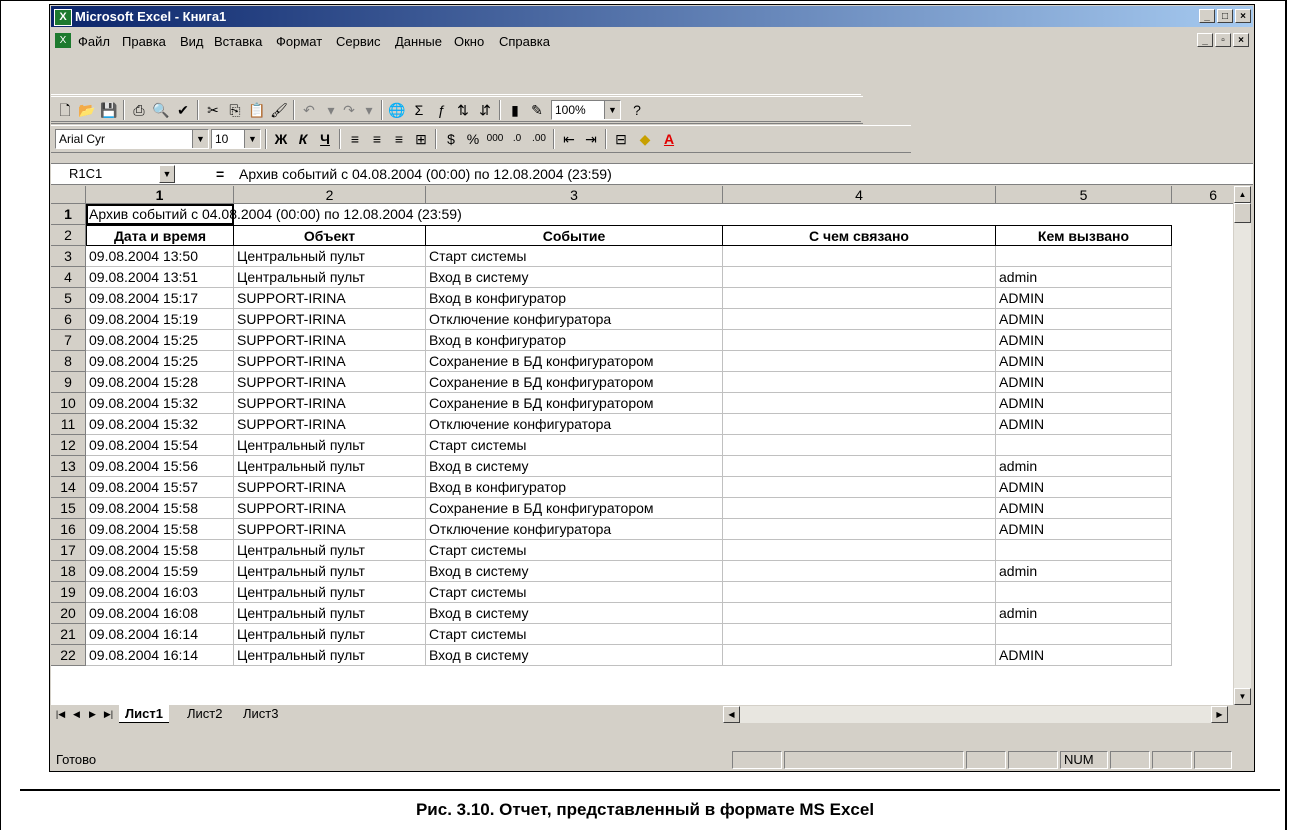 Image resolution: width=1290 pixels, height=831 pixels. What do you see at coordinates (421, 139) in the screenshot?
I see `merge-center-icon: ⊞` at bounding box center [421, 139].